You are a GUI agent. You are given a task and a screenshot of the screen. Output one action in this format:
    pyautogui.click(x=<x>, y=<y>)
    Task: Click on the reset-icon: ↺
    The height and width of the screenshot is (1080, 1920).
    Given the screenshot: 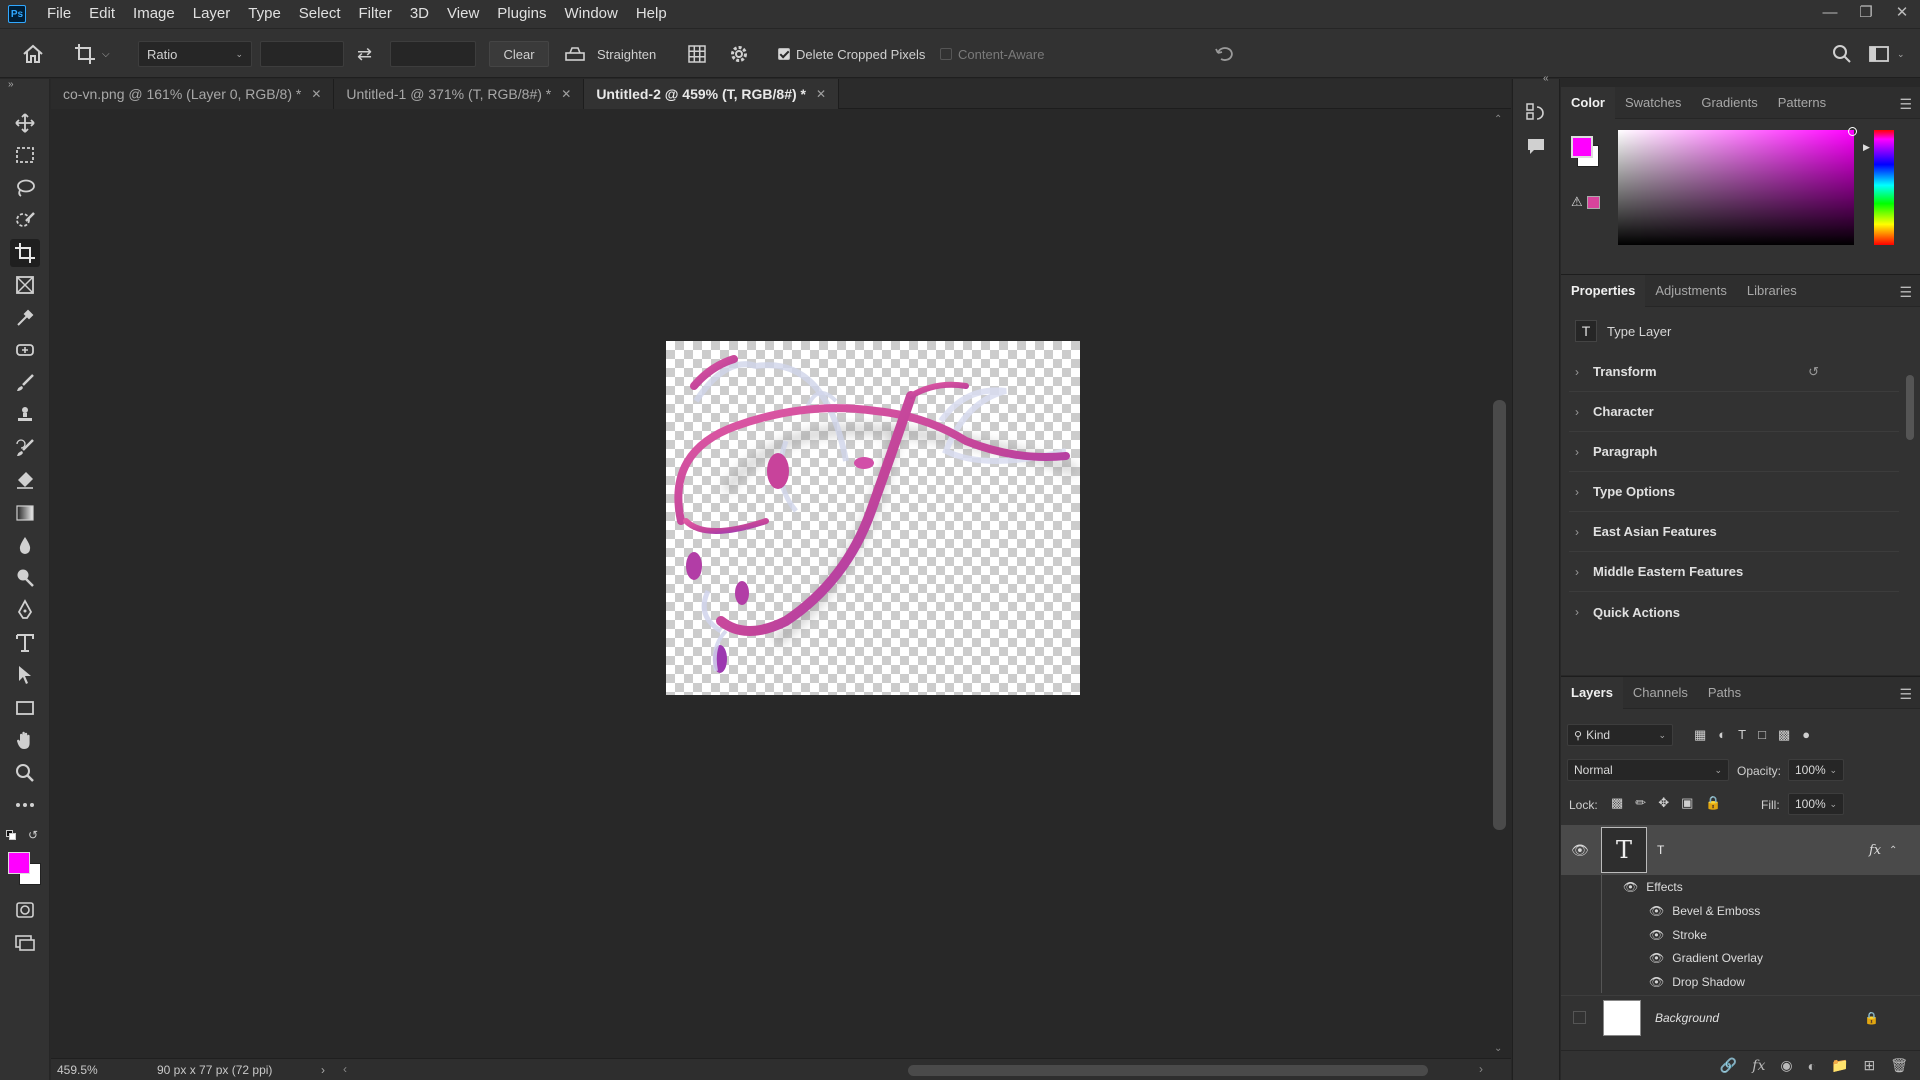 What is the action you would take?
    pyautogui.click(x=1813, y=372)
    